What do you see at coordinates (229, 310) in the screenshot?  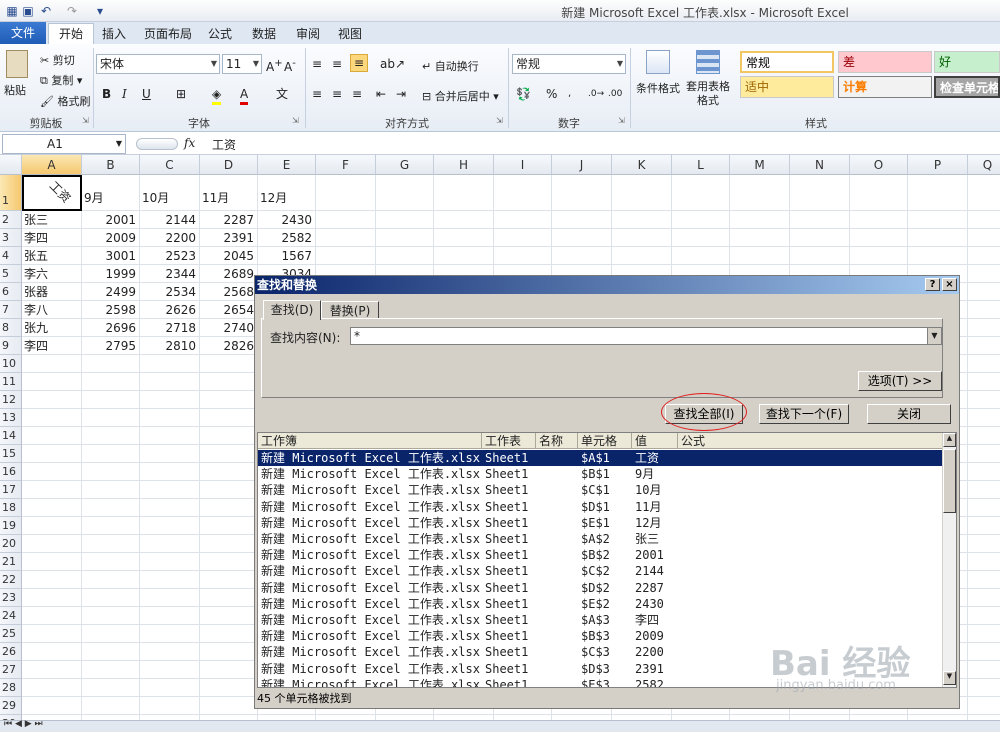 I see `cell: 2654` at bounding box center [229, 310].